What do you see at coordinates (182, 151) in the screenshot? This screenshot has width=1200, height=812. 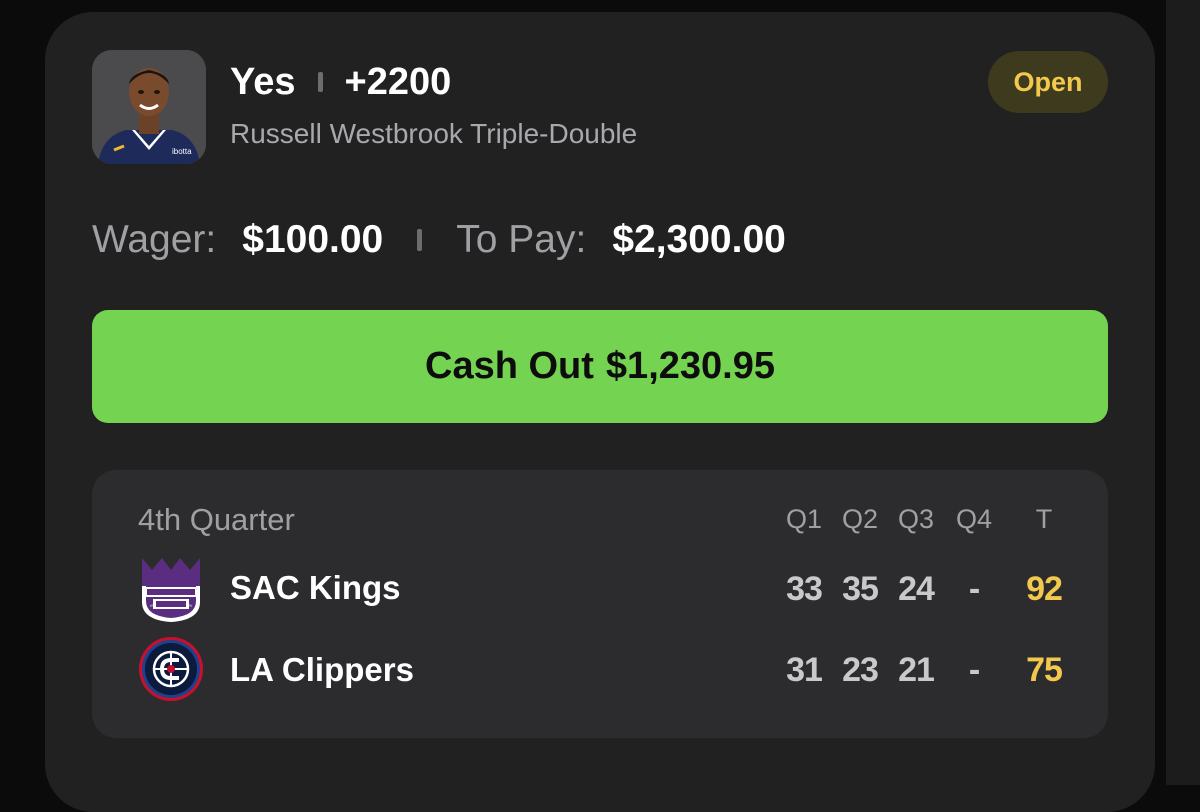 I see `svg-text: ibotta` at bounding box center [182, 151].